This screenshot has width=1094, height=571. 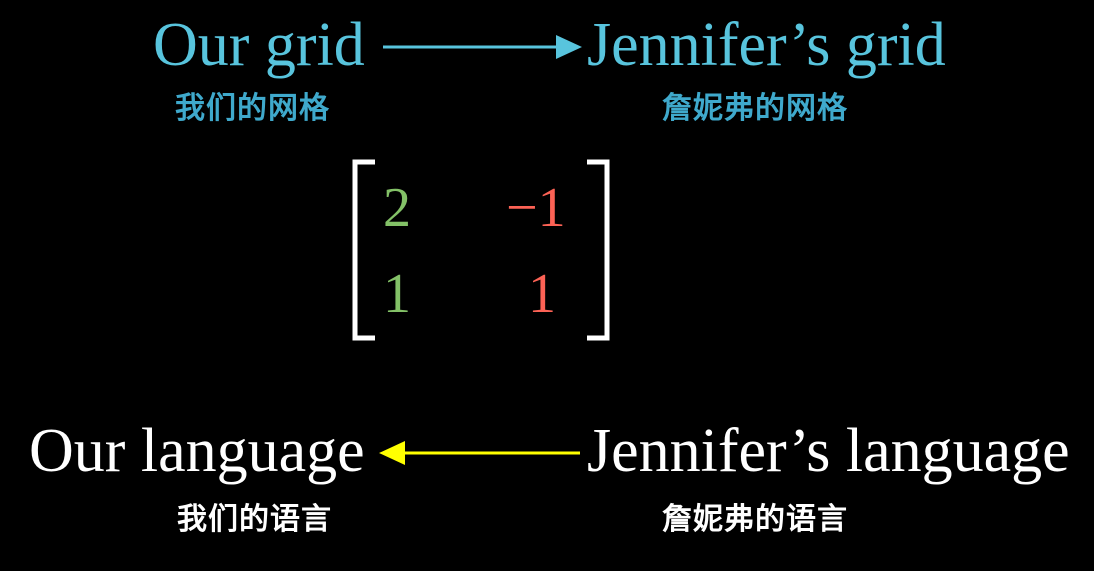 I want to click on matrix-entry: −1, so click(x=536, y=208).